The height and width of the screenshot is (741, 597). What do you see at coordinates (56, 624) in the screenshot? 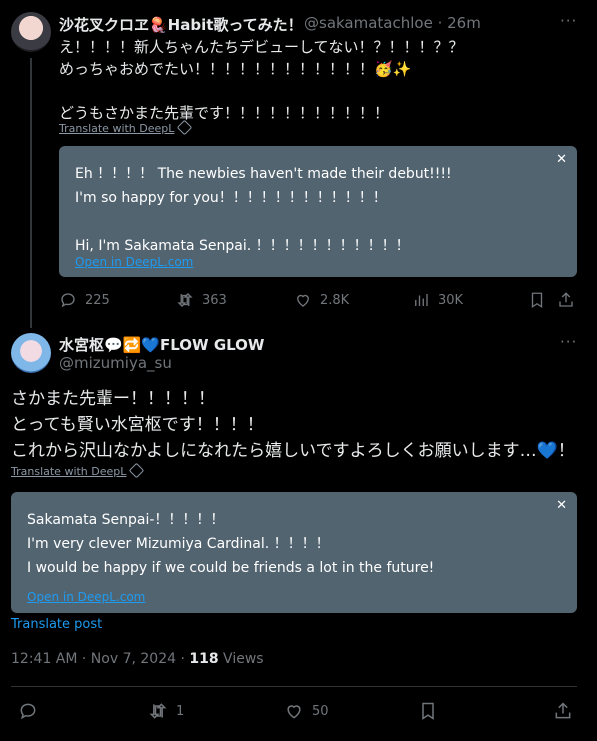
I see `translate-post-link: Translate post` at bounding box center [56, 624].